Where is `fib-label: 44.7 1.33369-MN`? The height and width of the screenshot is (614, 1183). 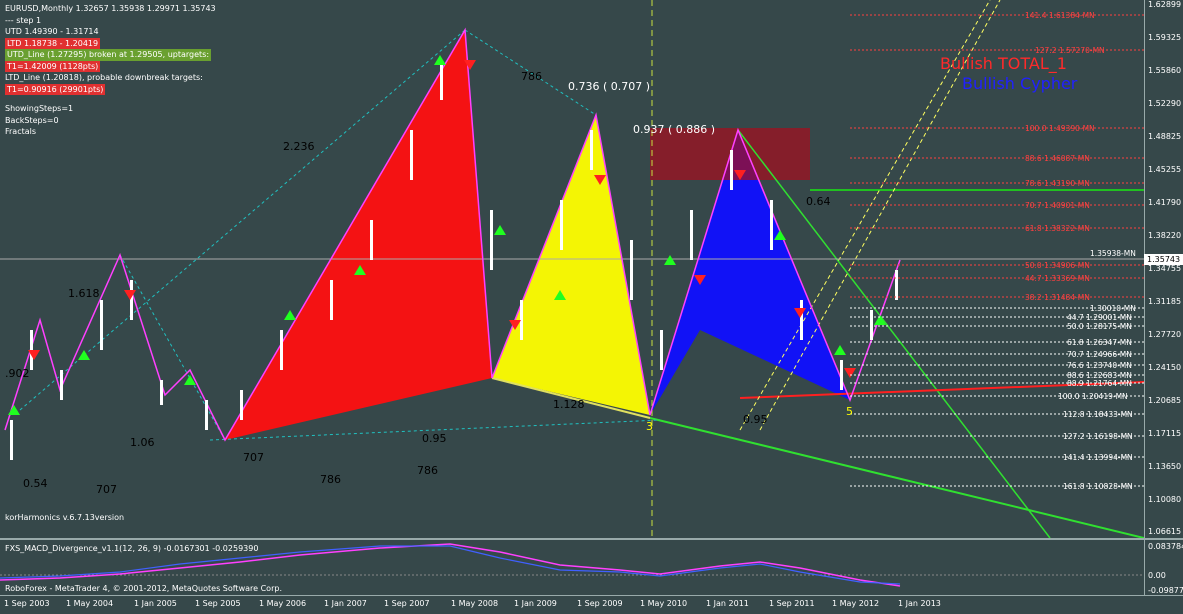 fib-label: 44.7 1.33369-MN is located at coordinates (1057, 278).